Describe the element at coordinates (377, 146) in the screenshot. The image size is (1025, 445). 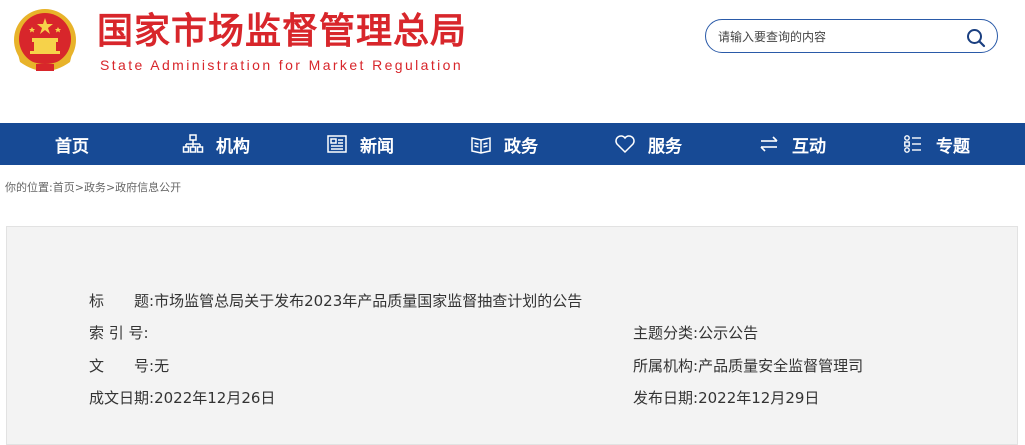
I see `nav-item-label: 新闻` at that location.